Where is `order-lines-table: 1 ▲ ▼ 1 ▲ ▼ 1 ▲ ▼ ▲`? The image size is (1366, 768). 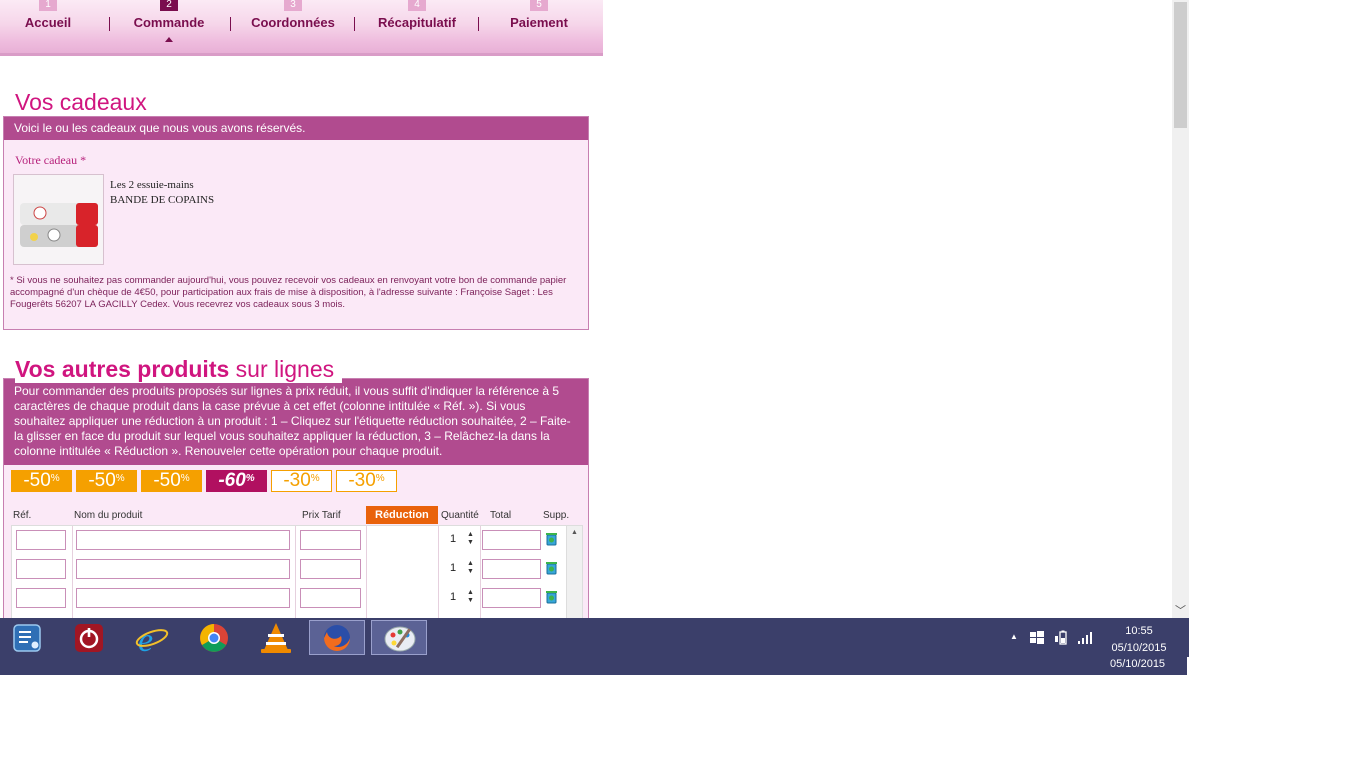
order-lines-table: 1 ▲ ▼ 1 ▲ ▼ 1 ▲ ▼ ▲ is located at coordinates (297, 572).